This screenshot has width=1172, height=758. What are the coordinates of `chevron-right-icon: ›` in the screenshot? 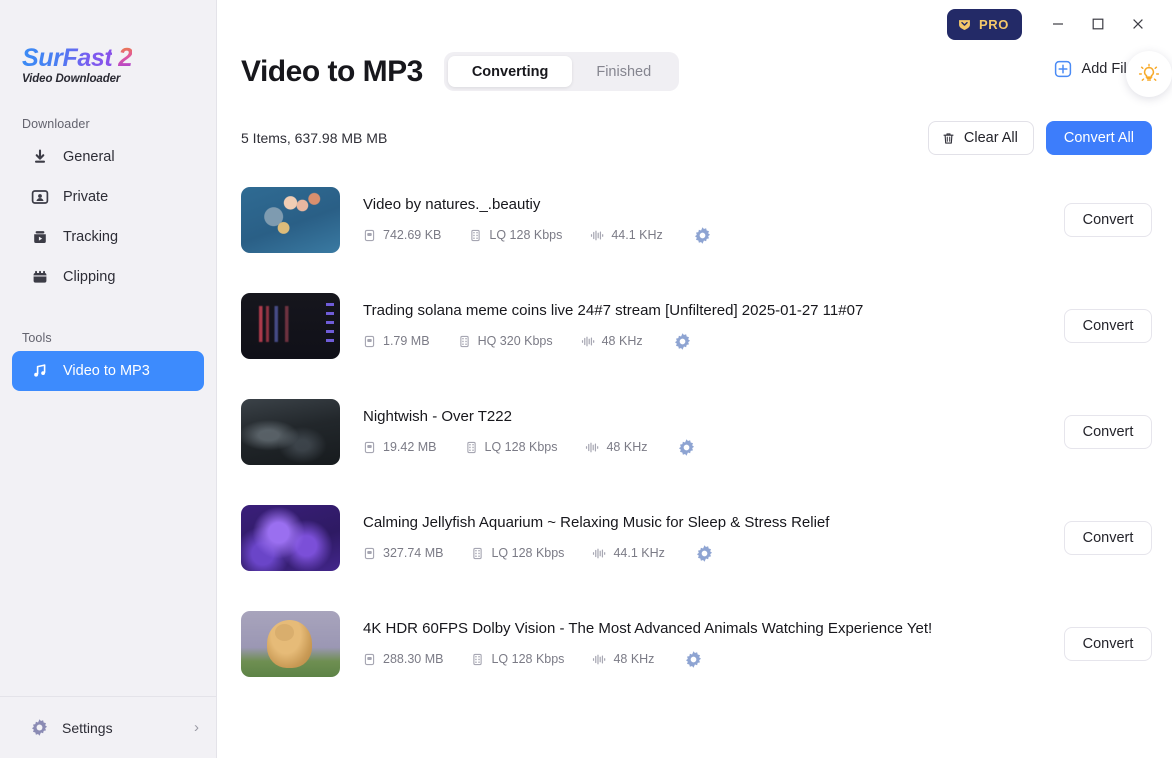 It's located at (196, 727).